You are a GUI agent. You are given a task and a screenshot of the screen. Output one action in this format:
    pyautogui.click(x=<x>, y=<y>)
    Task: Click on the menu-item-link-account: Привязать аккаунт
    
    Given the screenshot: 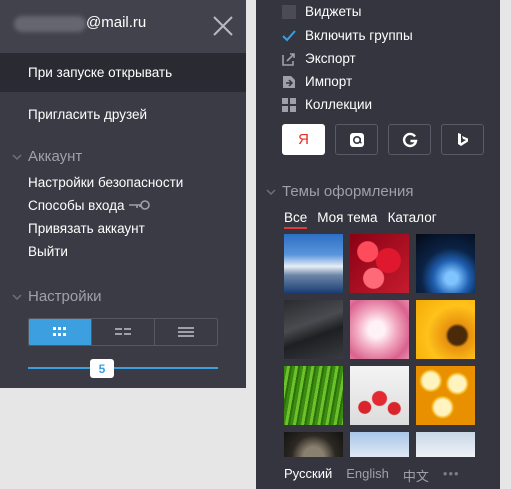 What is the action you would take?
    pyautogui.click(x=86, y=228)
    